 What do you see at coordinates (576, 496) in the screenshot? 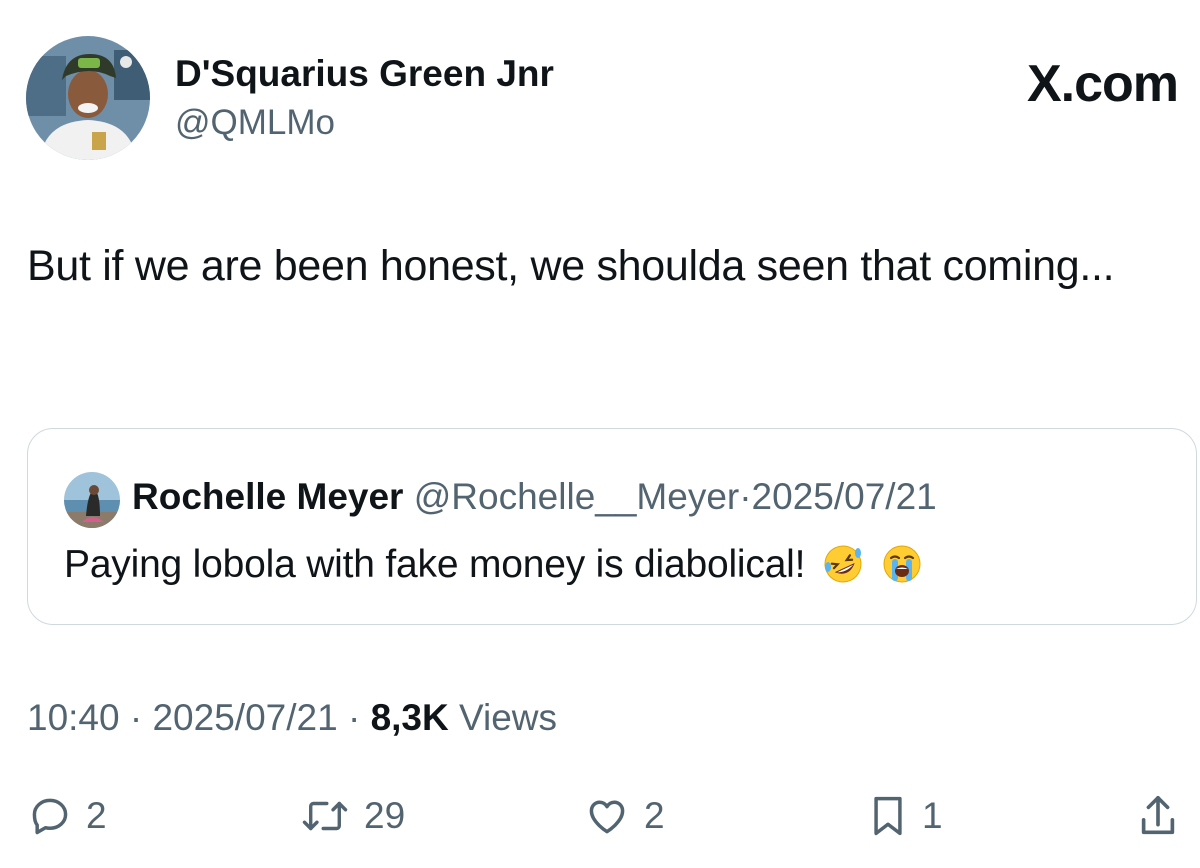
I see `quote-author-handle: @Rochelle__Meyer` at bounding box center [576, 496].